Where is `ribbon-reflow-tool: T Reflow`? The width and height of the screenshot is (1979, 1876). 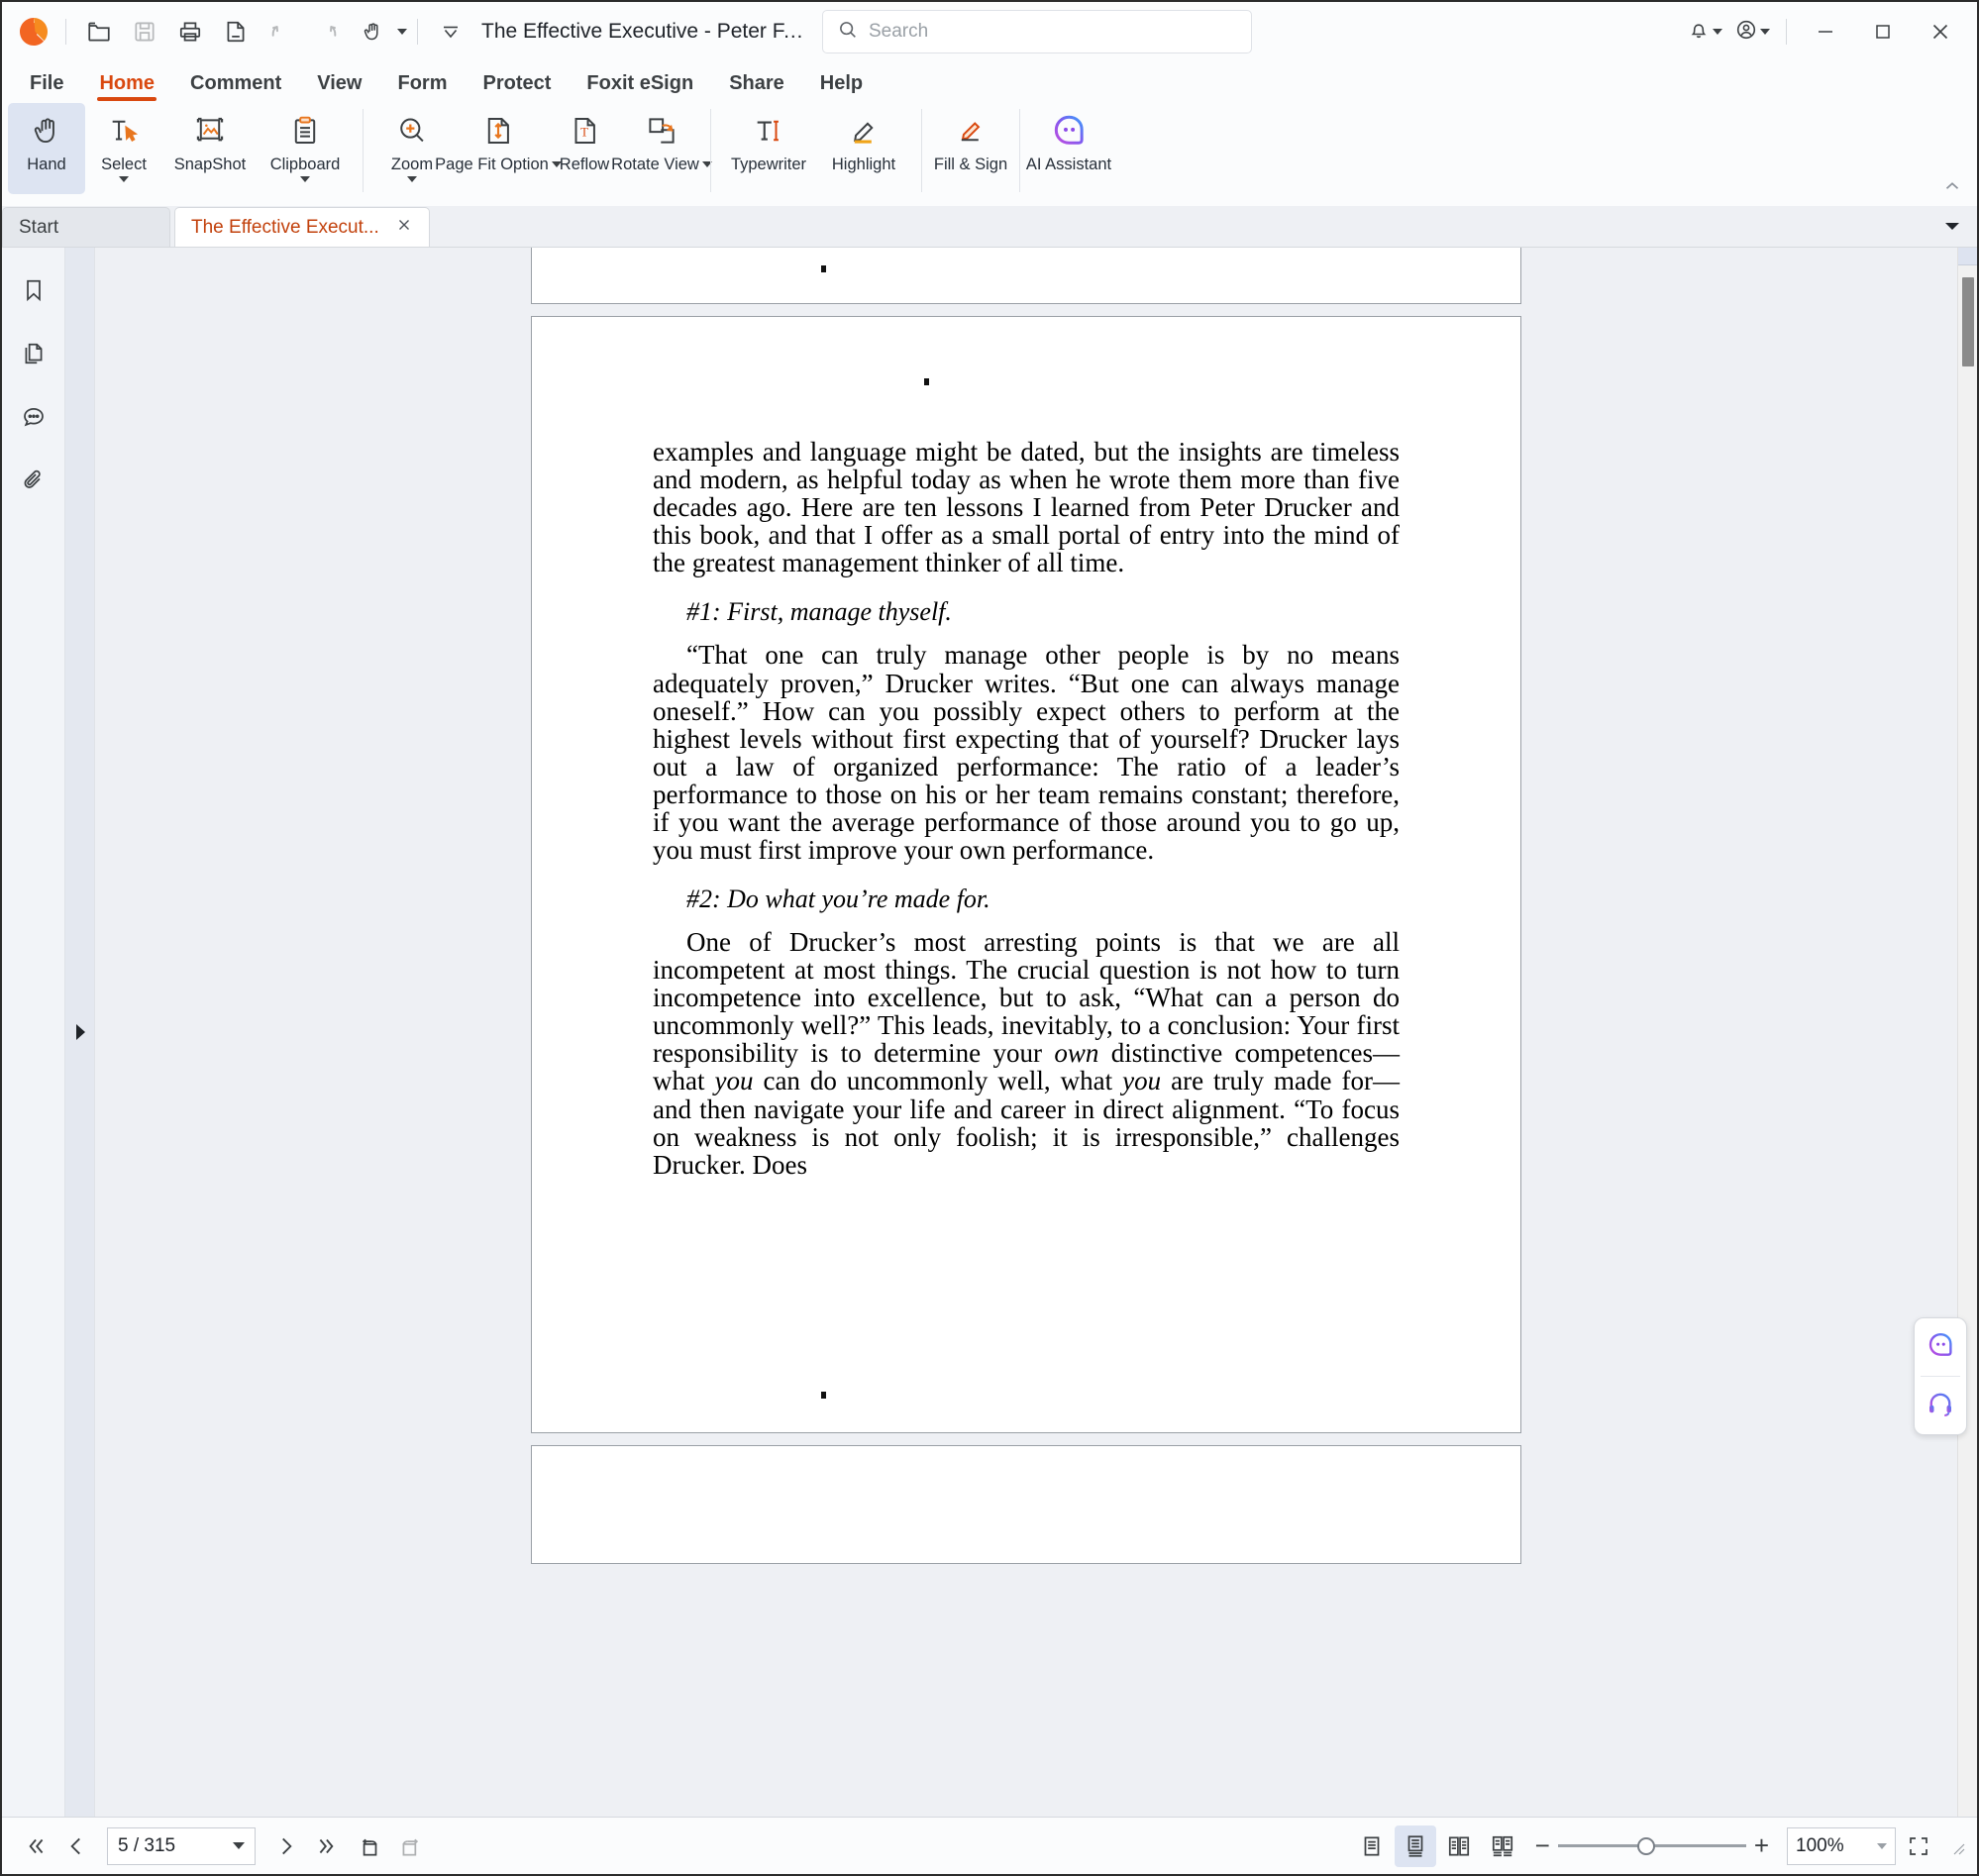
ribbon-reflow-tool: T Reflow is located at coordinates (584, 148).